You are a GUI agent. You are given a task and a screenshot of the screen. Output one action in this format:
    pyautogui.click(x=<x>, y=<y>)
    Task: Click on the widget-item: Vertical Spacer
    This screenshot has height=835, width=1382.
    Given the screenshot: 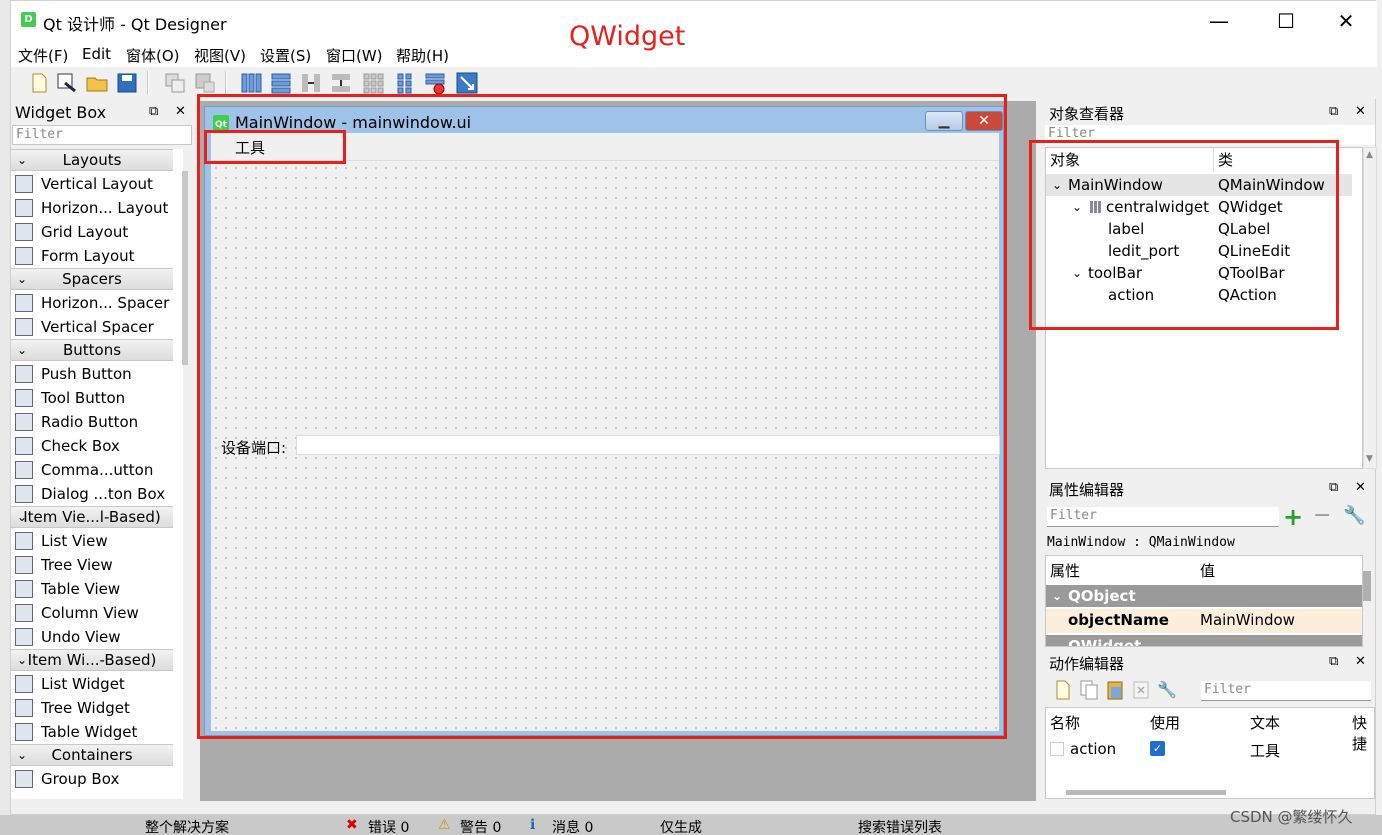 What is the action you would take?
    pyautogui.click(x=84, y=327)
    